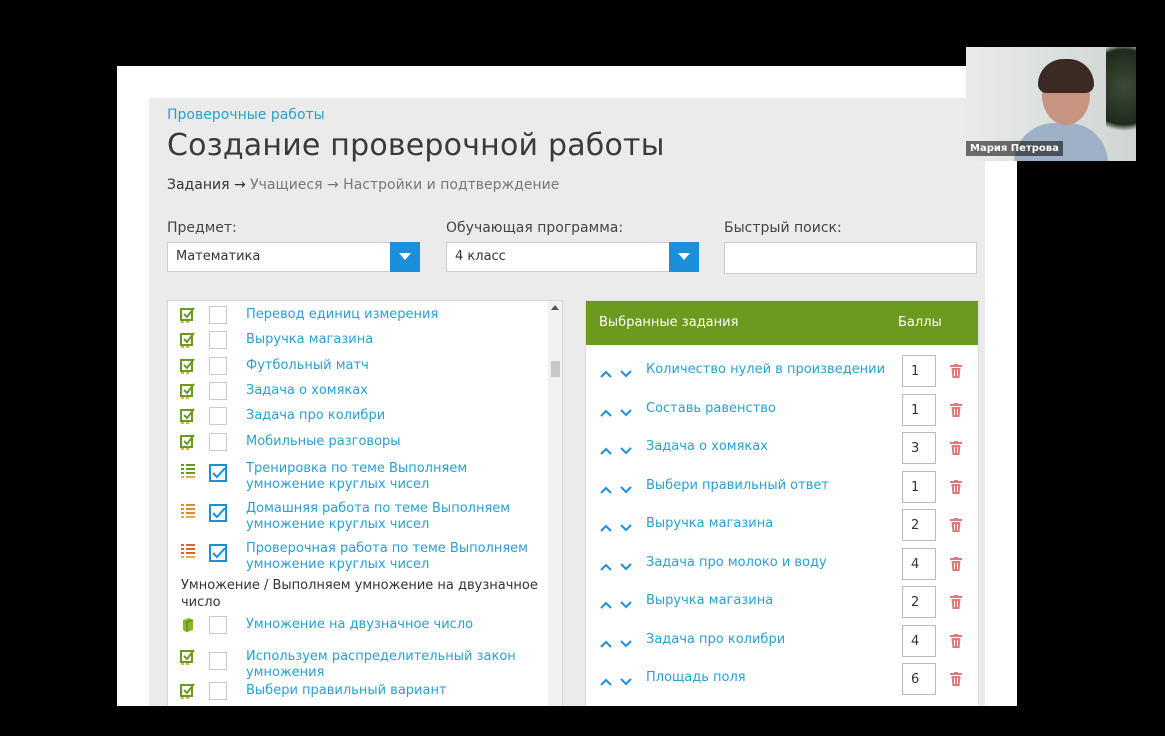  What do you see at coordinates (246, 115) in the screenshot?
I see `breadcrumb: Проверочные работы` at bounding box center [246, 115].